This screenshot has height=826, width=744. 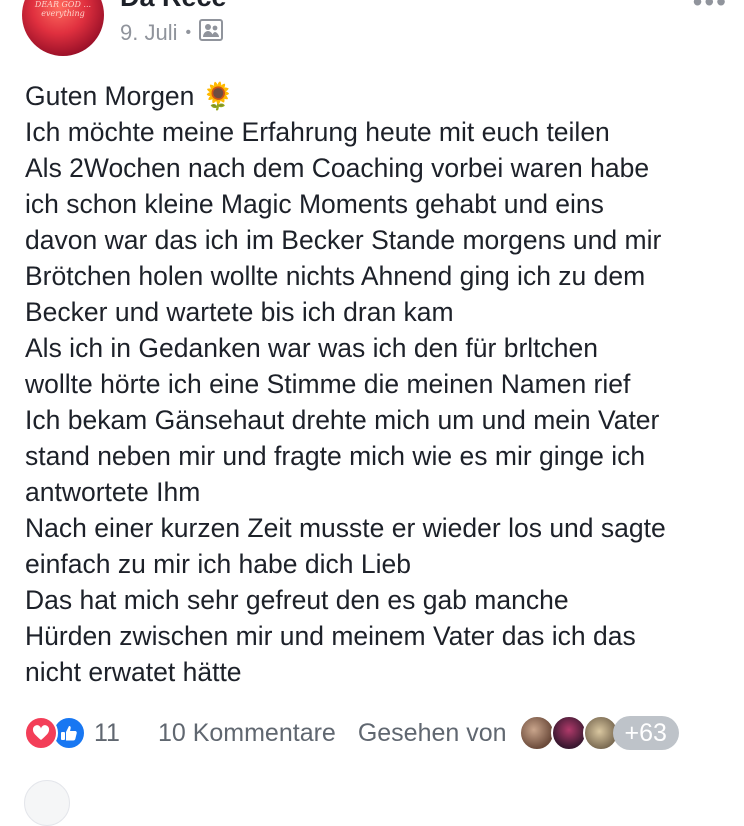 I want to click on comment-avatar, so click(x=47, y=803).